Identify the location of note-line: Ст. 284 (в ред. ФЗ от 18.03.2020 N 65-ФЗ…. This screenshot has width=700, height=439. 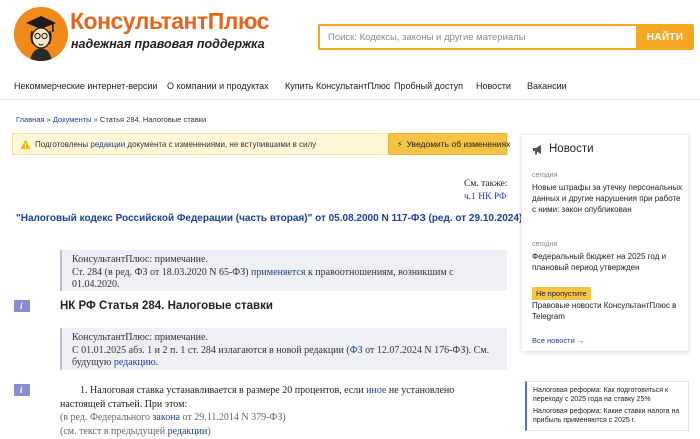
(263, 272).